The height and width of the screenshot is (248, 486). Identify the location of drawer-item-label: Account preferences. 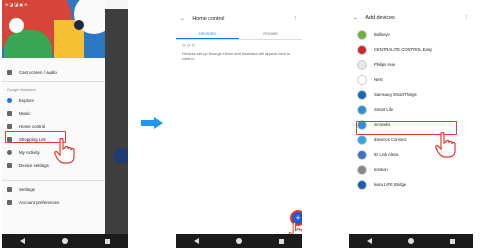
(39, 202).